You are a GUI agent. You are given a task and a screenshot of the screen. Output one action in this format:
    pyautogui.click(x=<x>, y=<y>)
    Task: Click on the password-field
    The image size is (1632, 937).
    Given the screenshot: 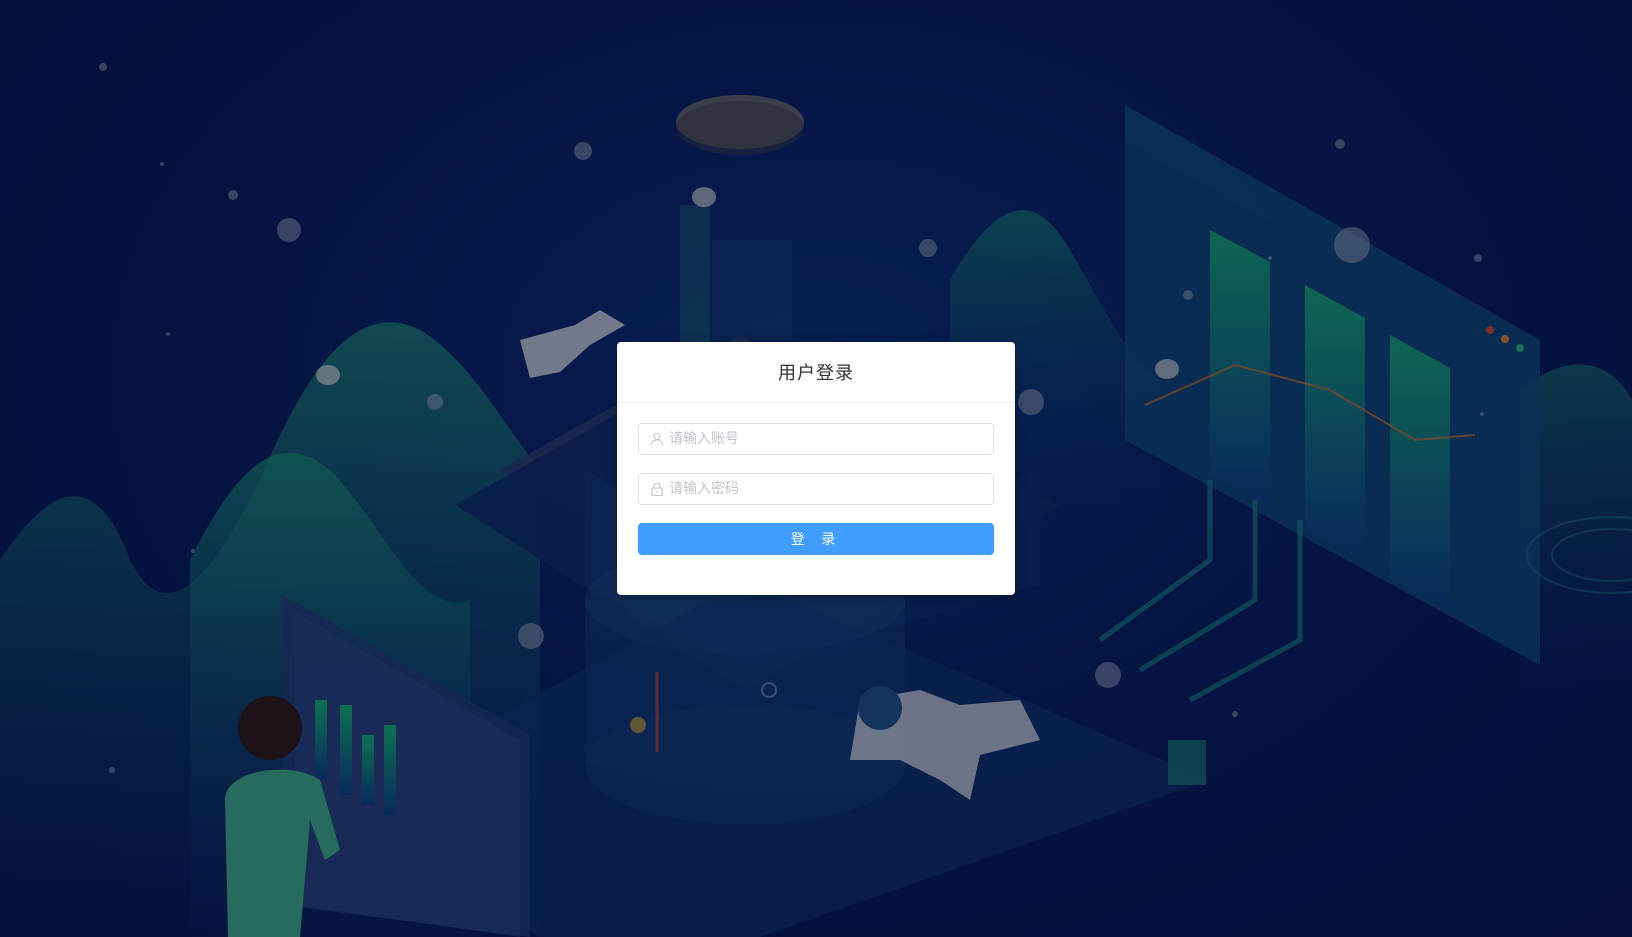 What is the action you would take?
    pyautogui.click(x=816, y=489)
    